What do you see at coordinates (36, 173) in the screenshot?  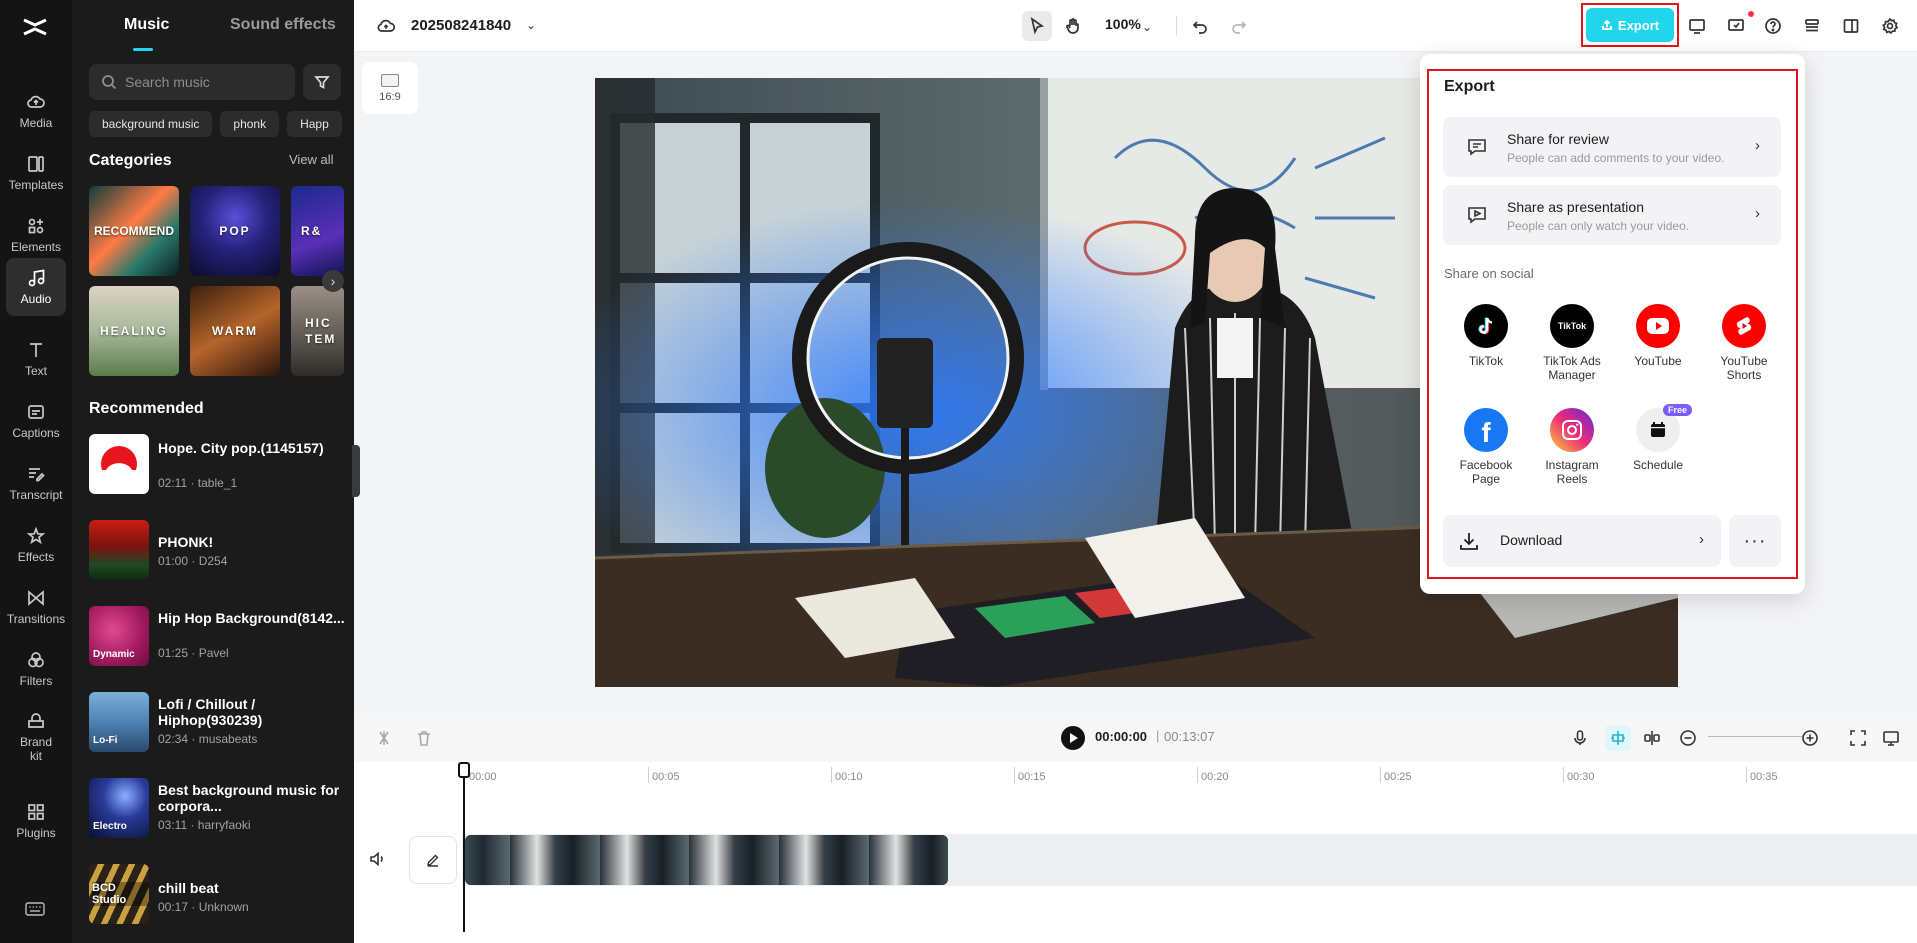 I see `rail-item-templates: Templates` at bounding box center [36, 173].